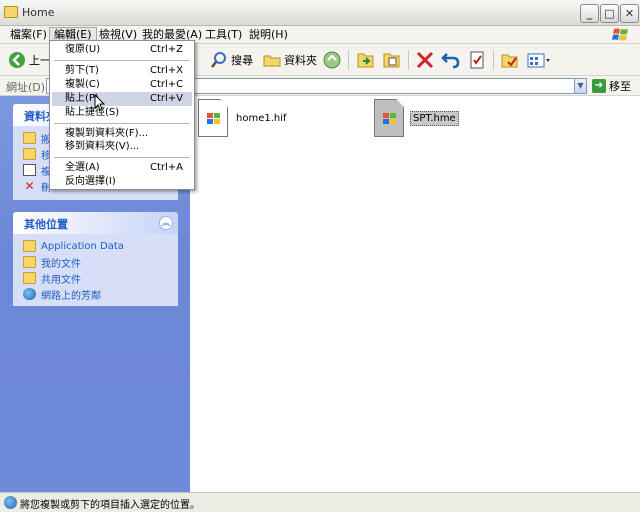 Image resolution: width=640 pixels, height=512 pixels. What do you see at coordinates (261, 118) in the screenshot?
I see `file-name: home1.hif` at bounding box center [261, 118].